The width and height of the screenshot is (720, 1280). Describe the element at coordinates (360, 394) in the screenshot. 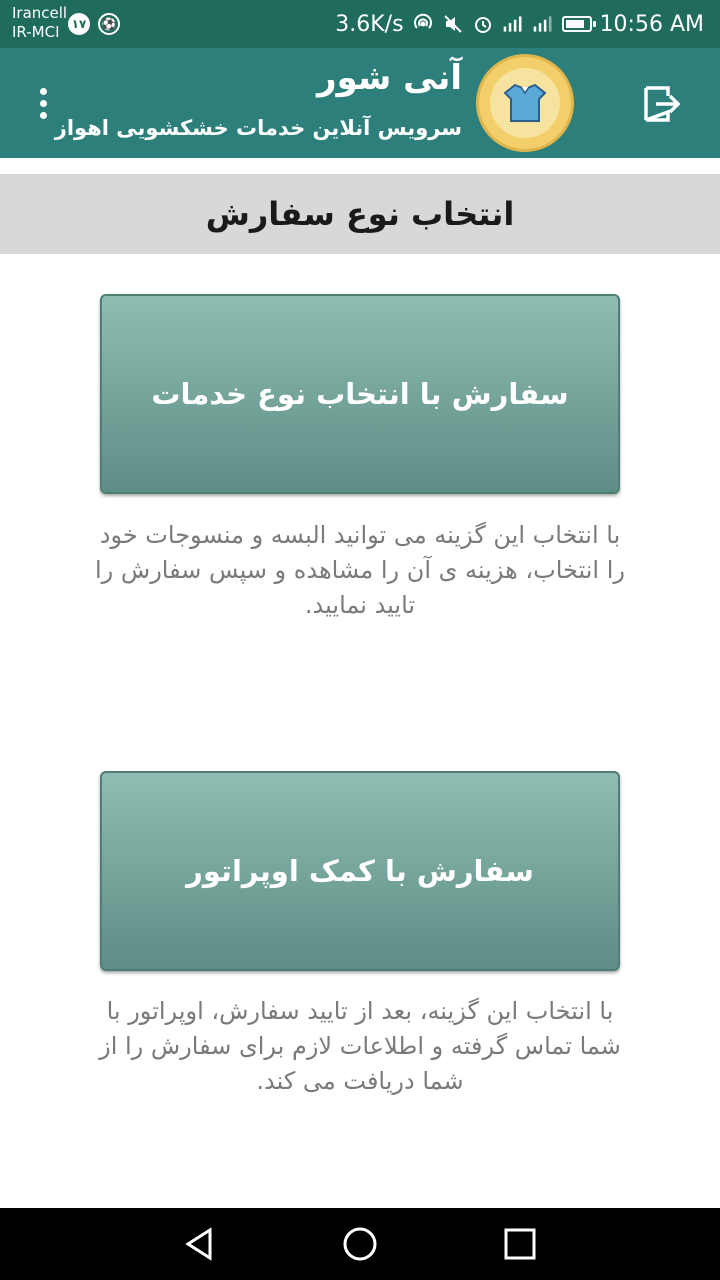

I see `order-by-service-button: سفارش با انتخاب نوع خدمات` at that location.